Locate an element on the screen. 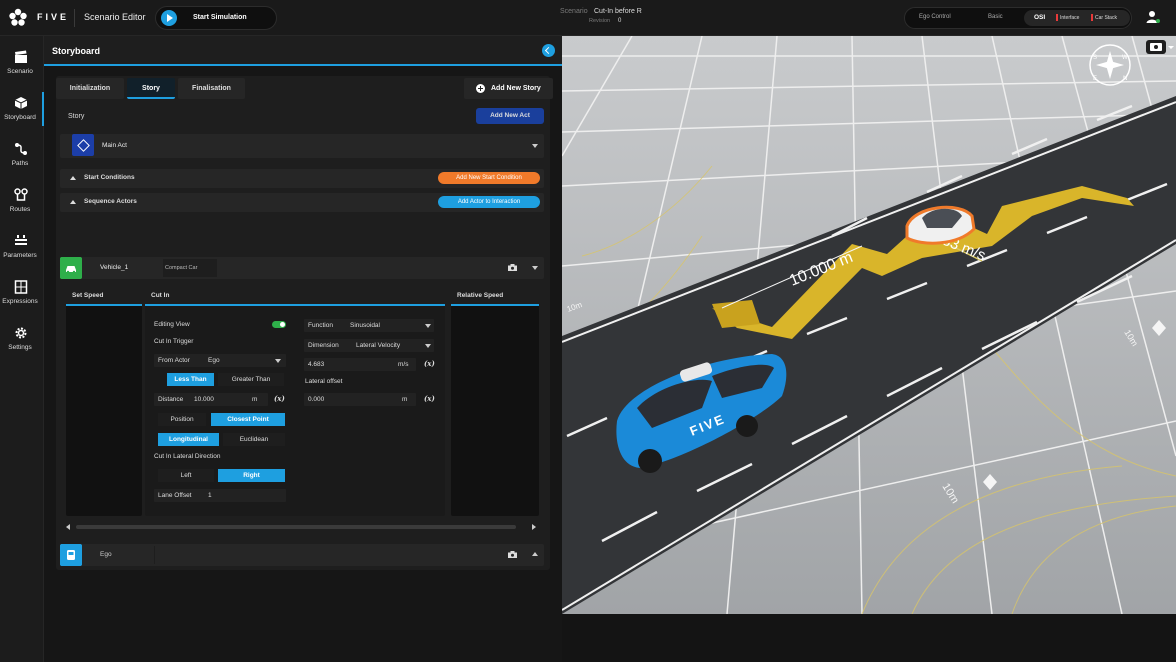 The height and width of the screenshot is (662, 1176). mode-ego-control: Ego Control is located at coordinates (935, 17).